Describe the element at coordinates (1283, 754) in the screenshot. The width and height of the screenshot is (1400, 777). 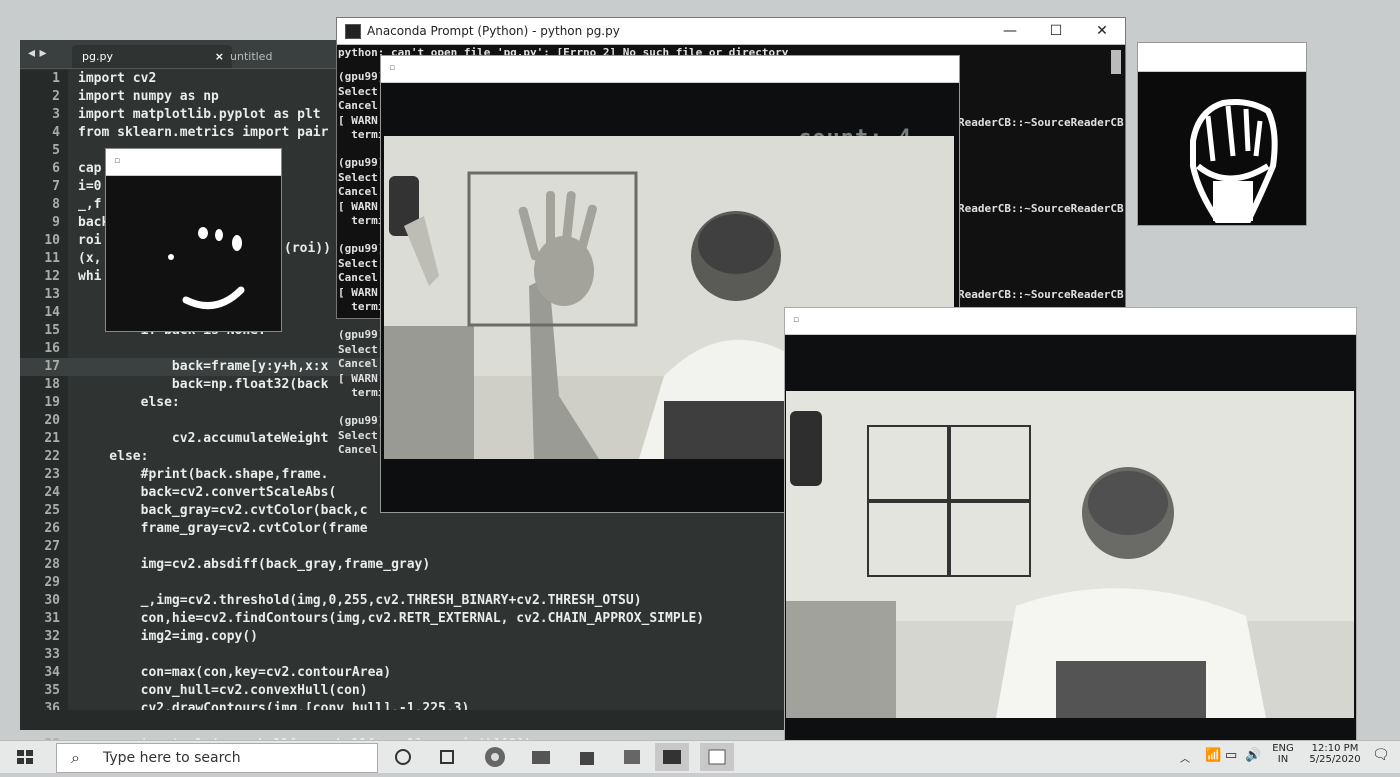
I see `language-indicator: ENG IN` at that location.